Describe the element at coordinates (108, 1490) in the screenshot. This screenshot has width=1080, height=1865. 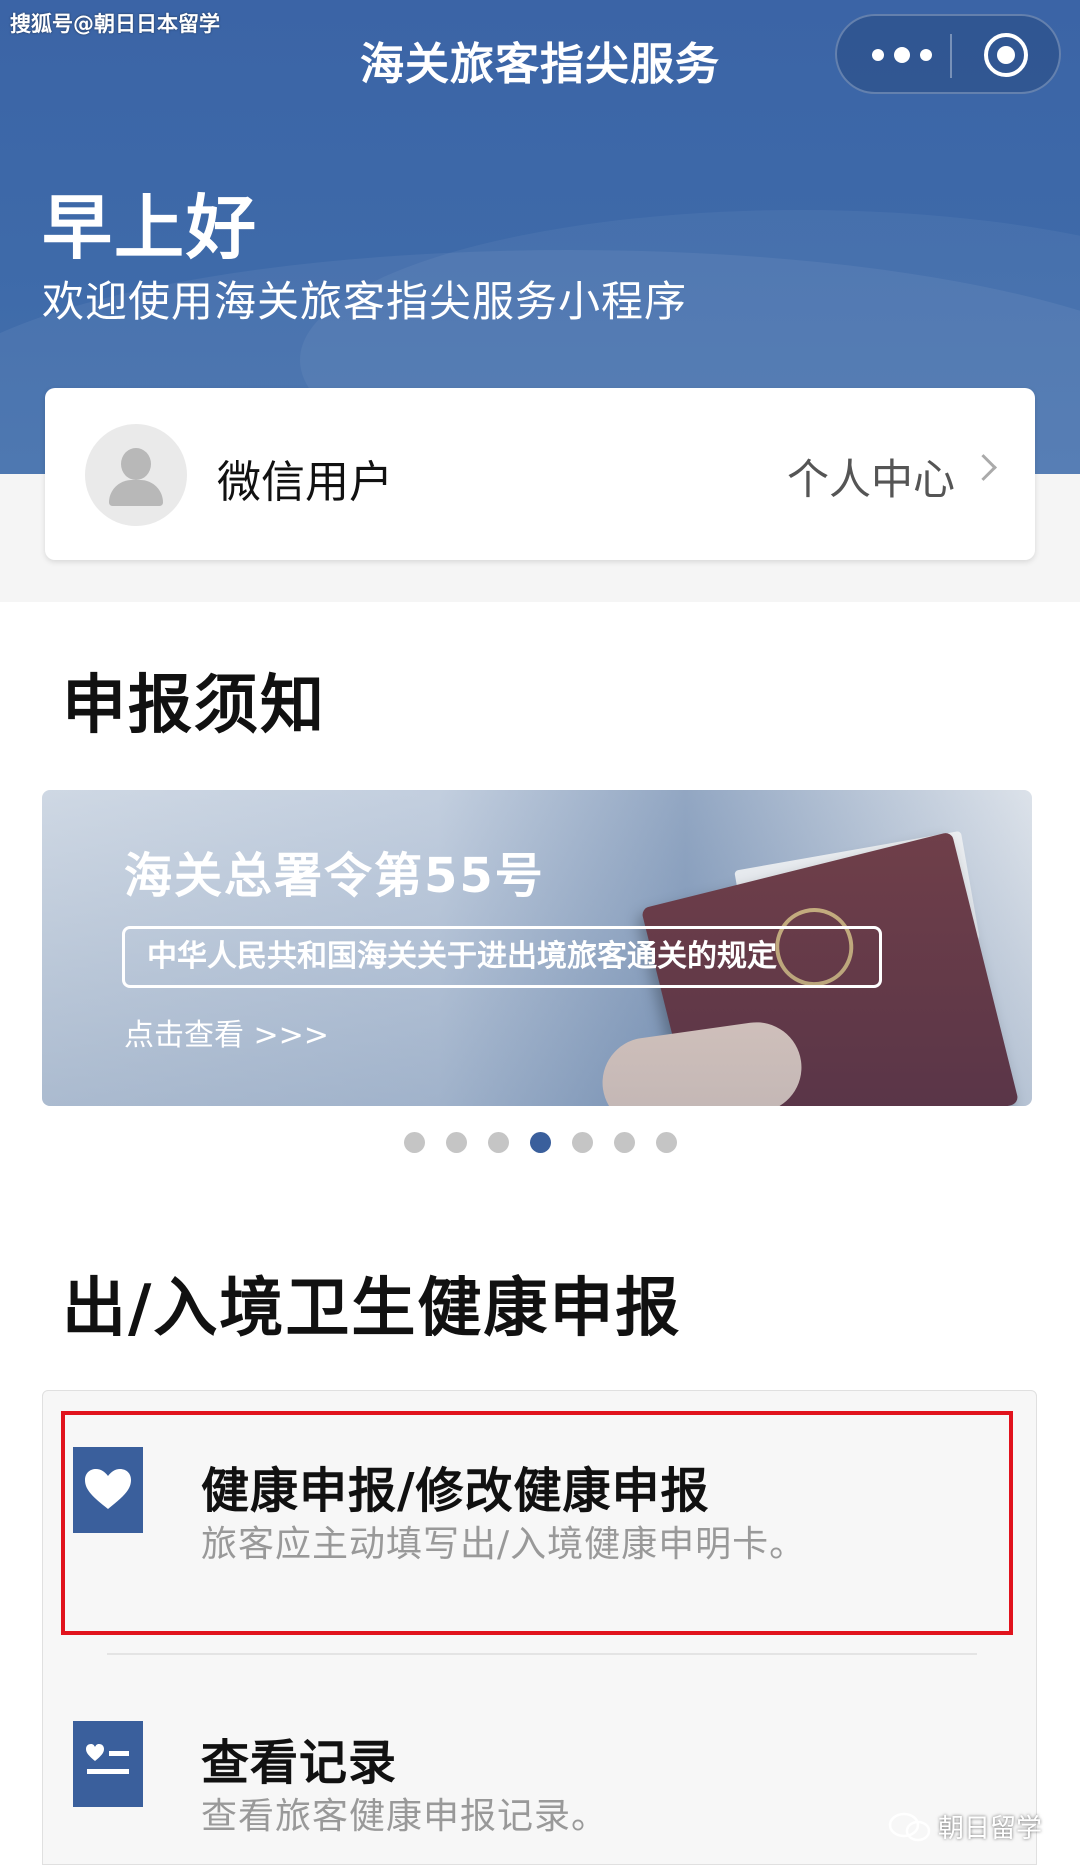
I see `heart-icon` at that location.